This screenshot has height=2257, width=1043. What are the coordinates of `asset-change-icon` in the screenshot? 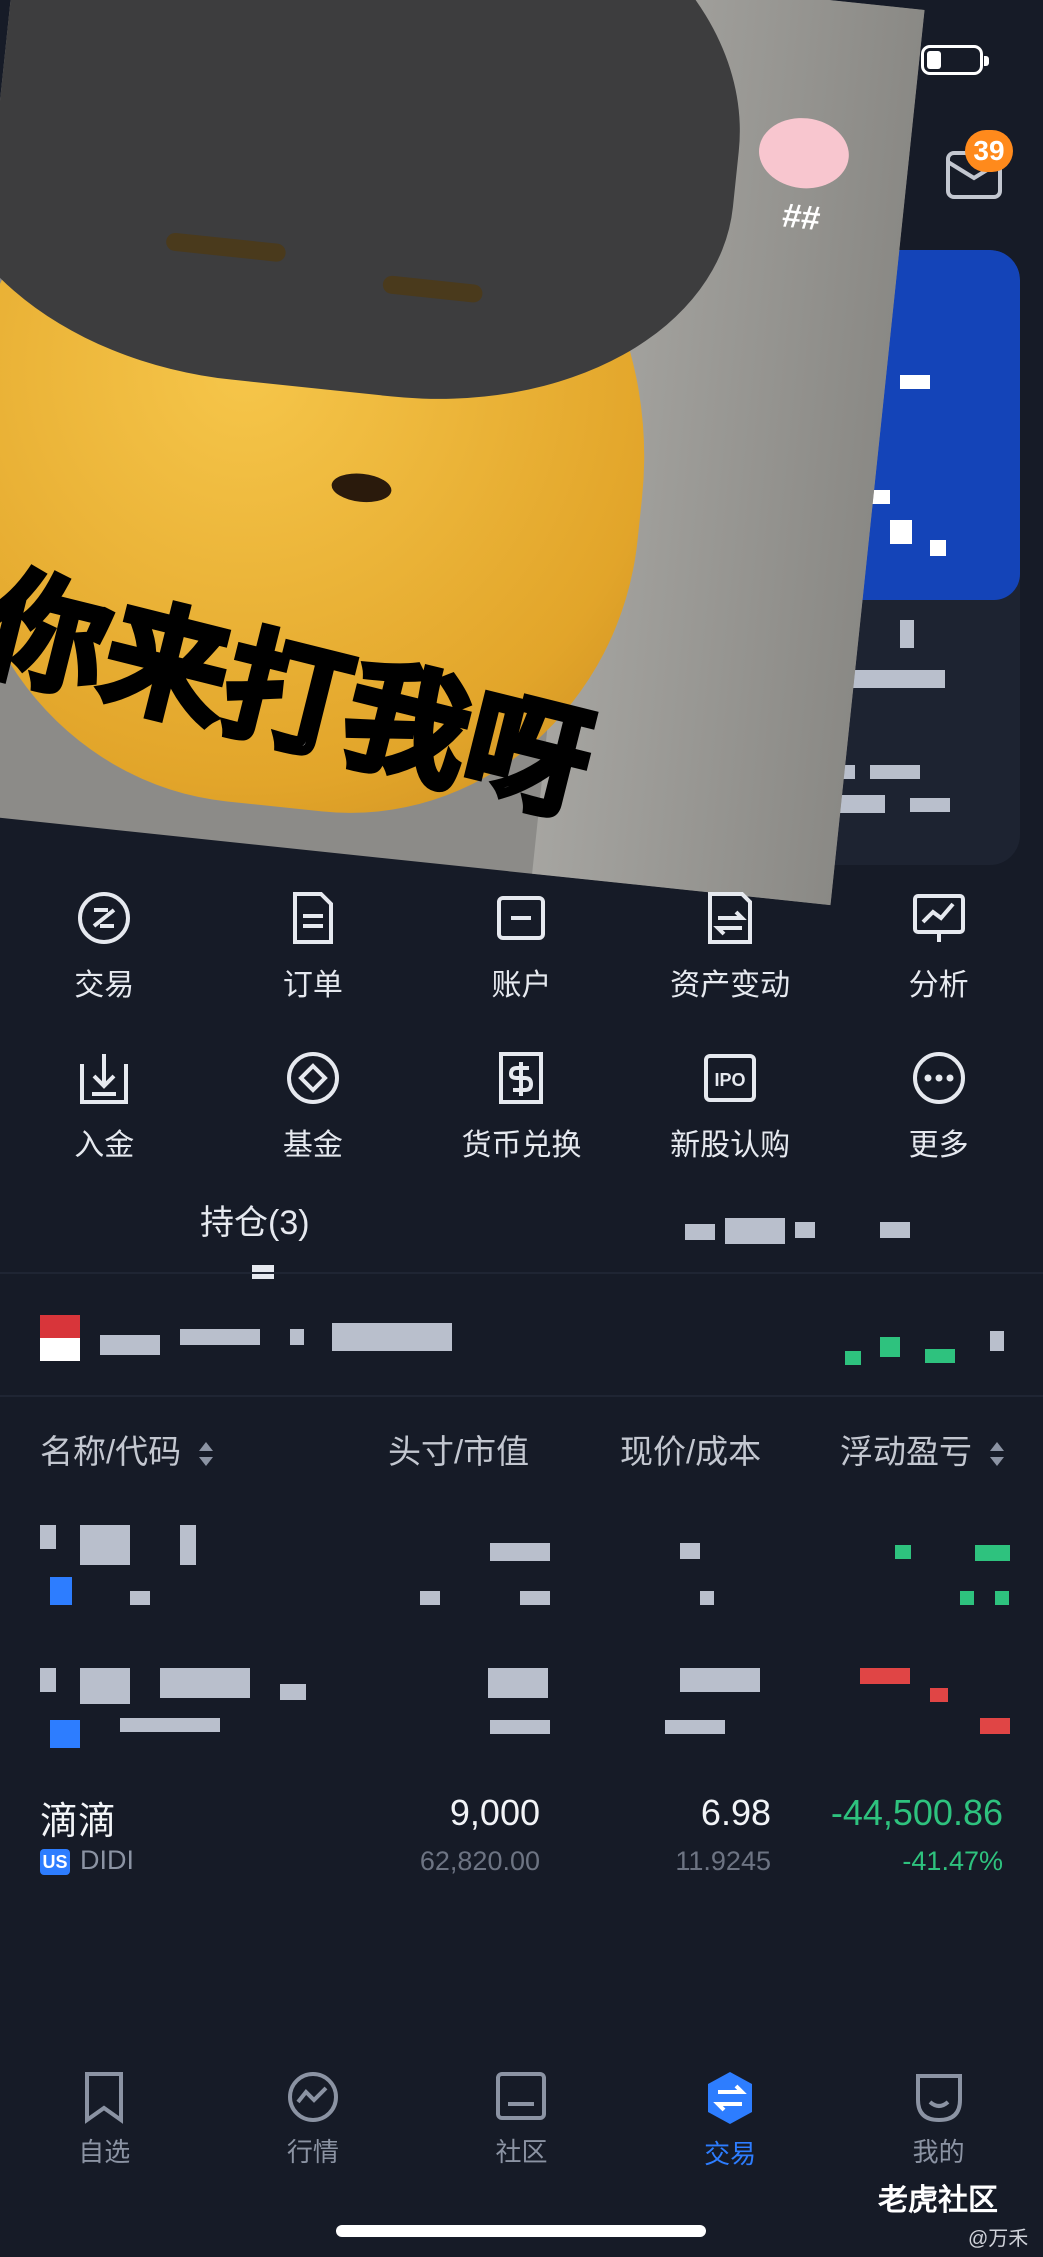 It's located at (730, 918).